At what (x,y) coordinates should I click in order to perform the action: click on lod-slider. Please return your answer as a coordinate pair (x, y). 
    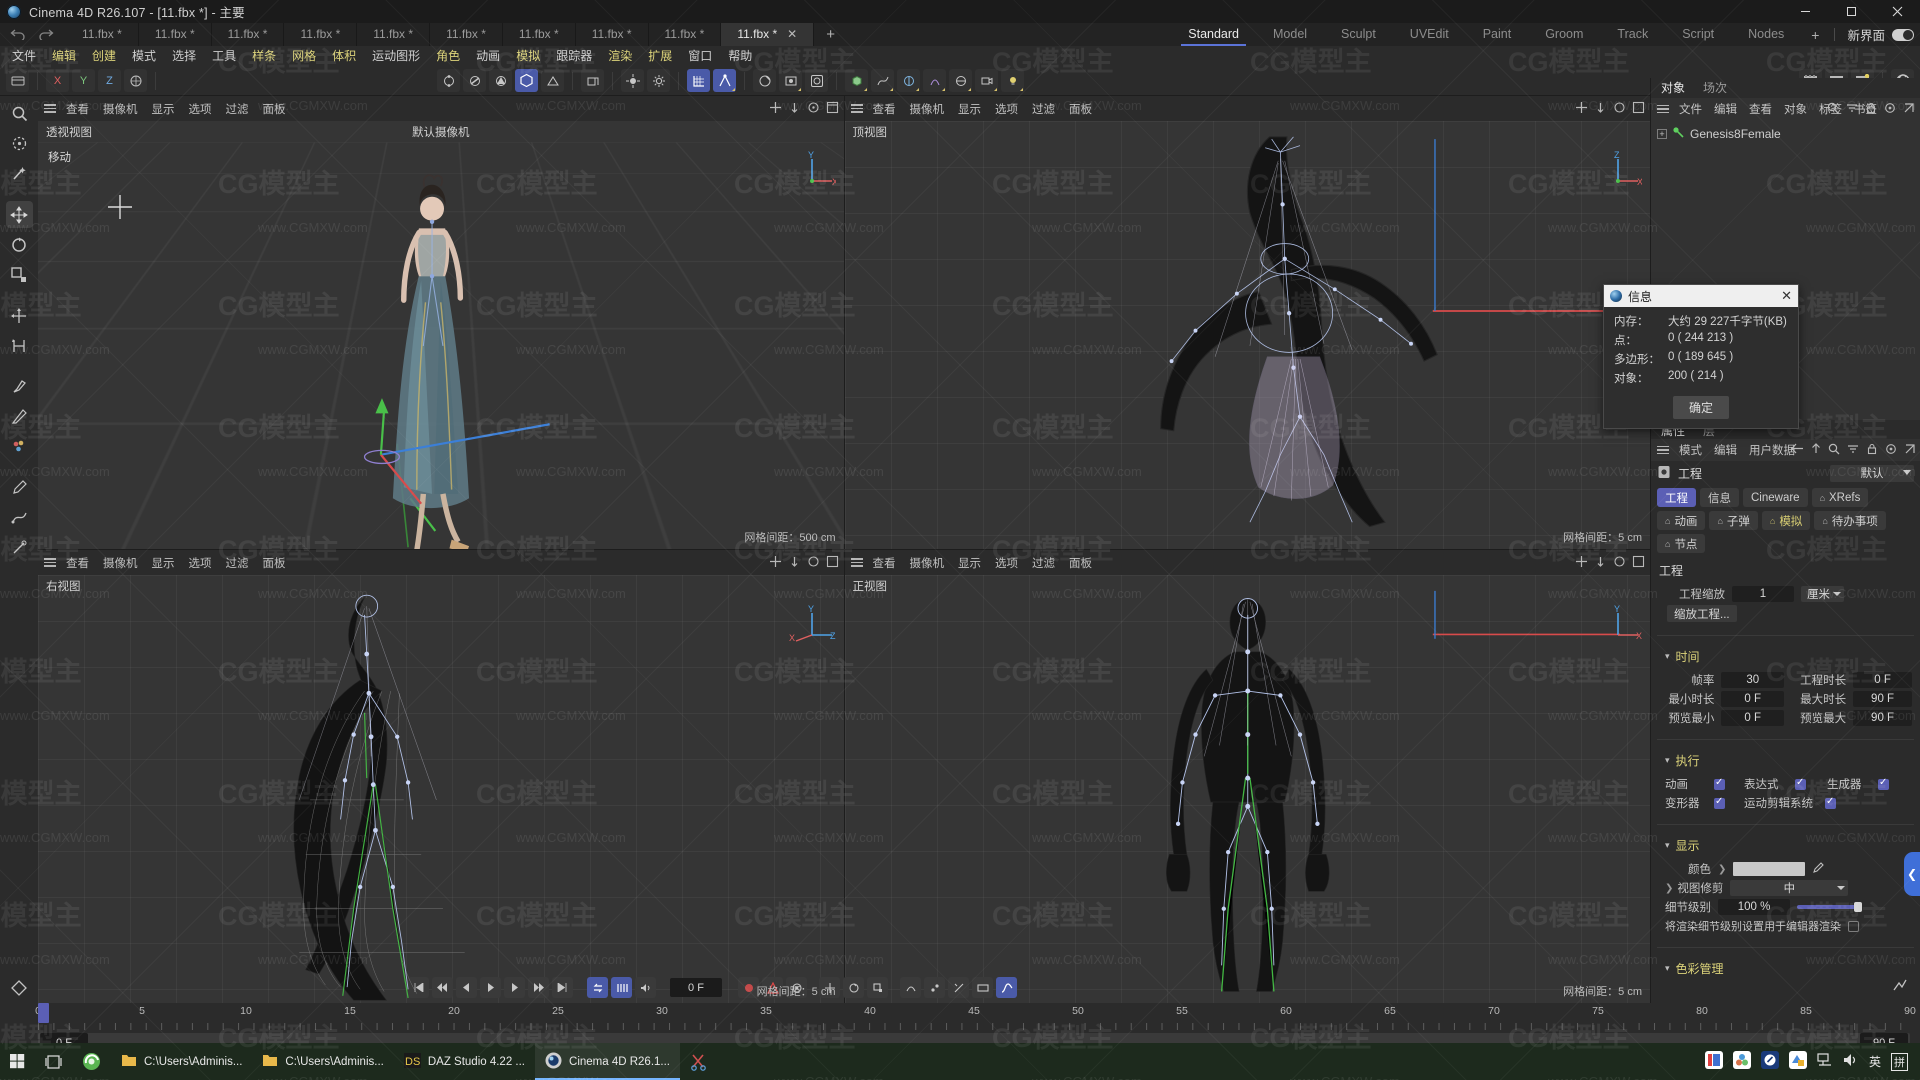
    Looking at the image, I should click on (1829, 907).